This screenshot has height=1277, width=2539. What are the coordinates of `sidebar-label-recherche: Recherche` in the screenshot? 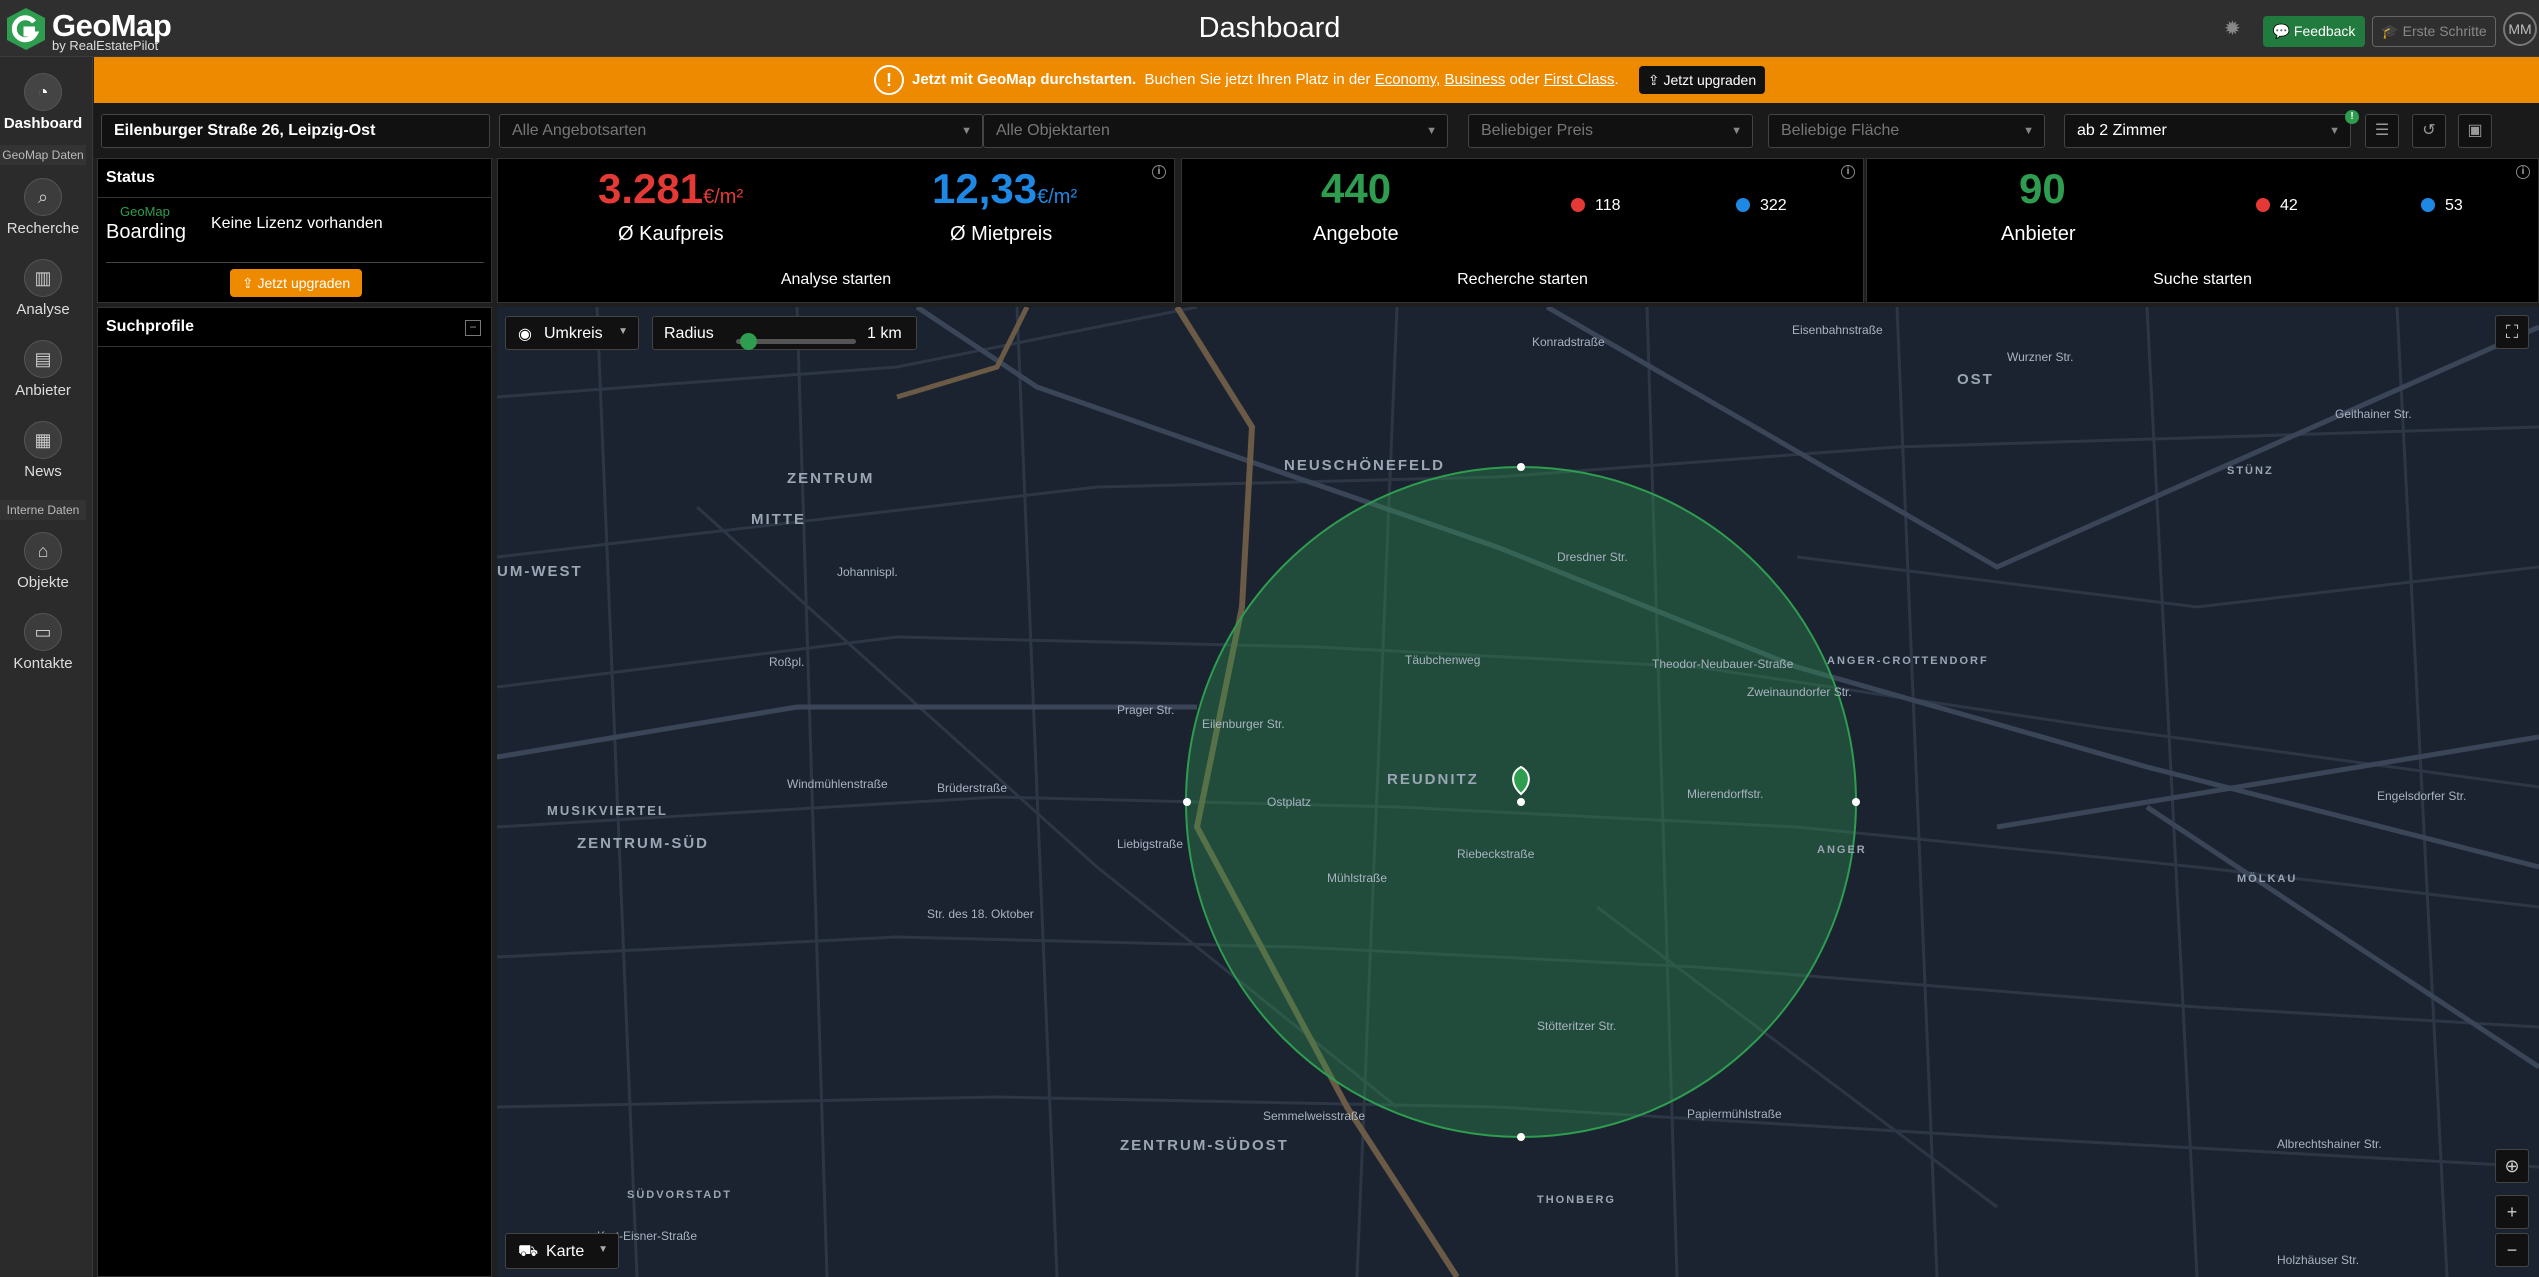 It's located at (43, 228).